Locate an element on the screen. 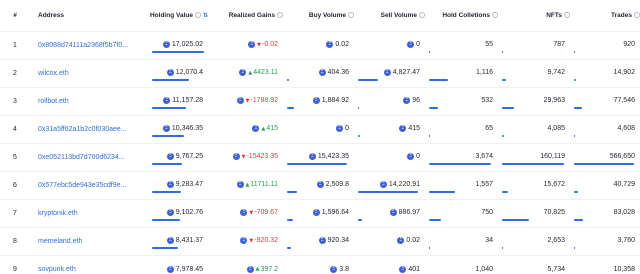  col-trades: Trades is located at coordinates (605, 15).